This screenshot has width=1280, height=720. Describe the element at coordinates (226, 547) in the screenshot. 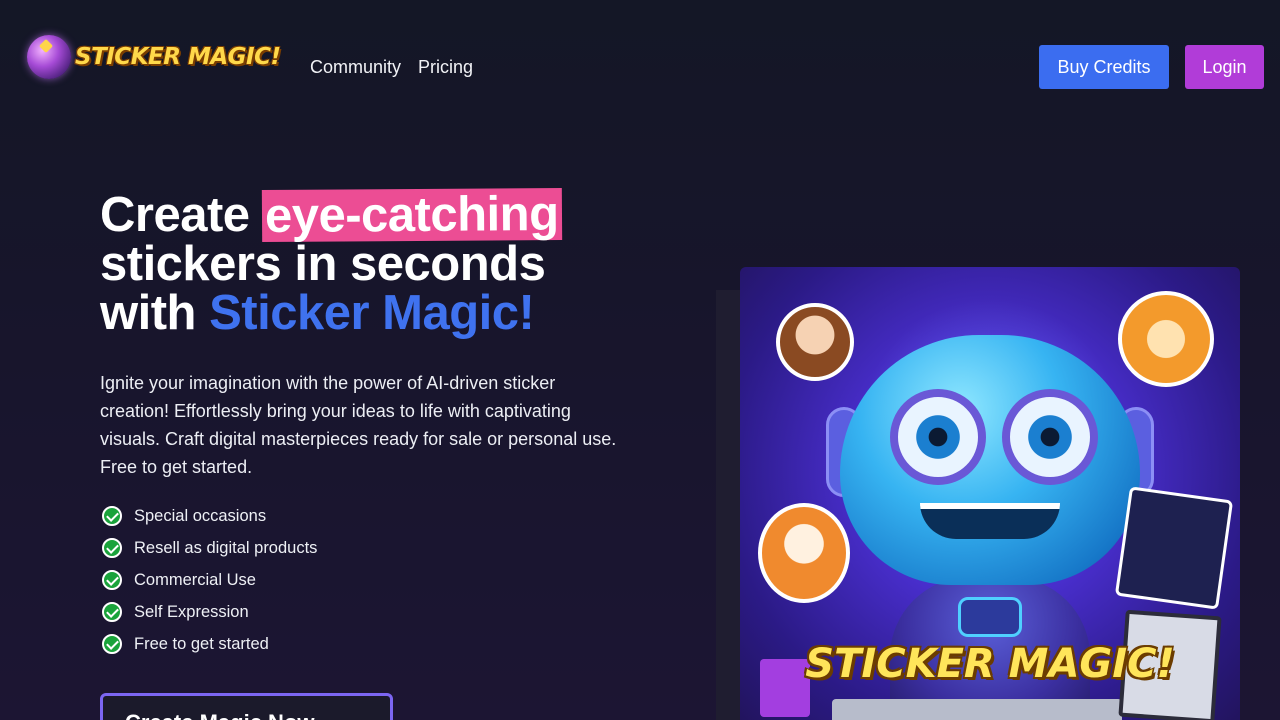

I see `feature-label: Resell as digital products` at that location.